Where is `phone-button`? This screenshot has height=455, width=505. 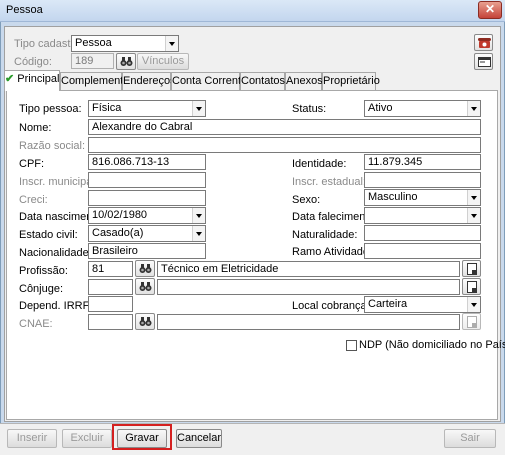 phone-button is located at coordinates (483, 42).